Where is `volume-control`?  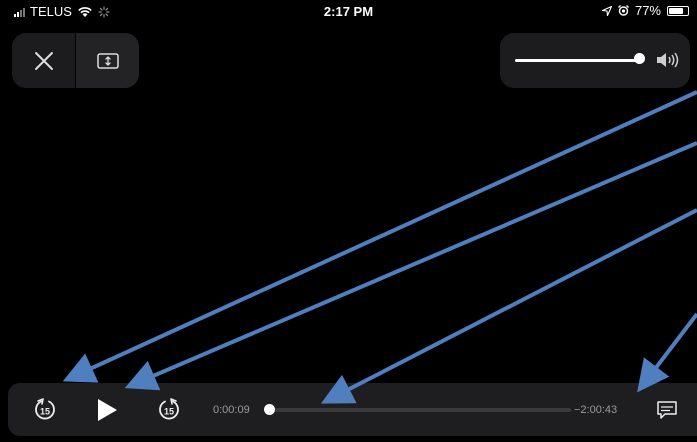
volume-control is located at coordinates (595, 60).